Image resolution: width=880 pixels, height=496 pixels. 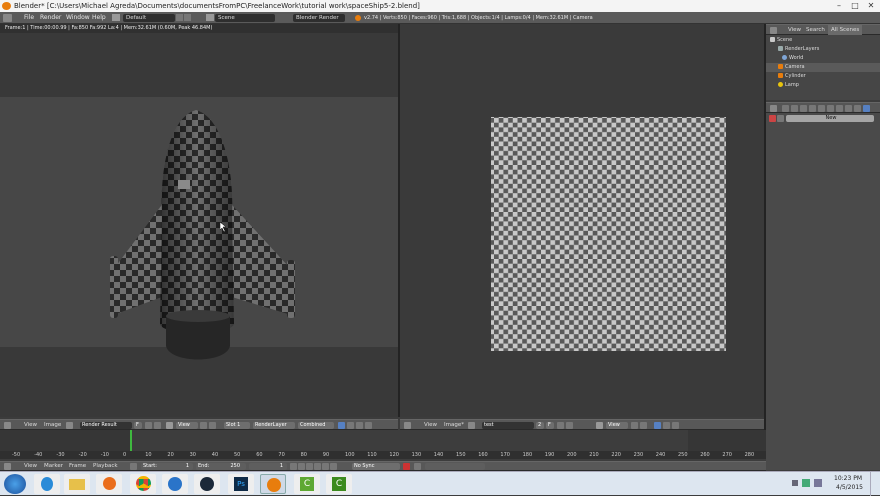 I want to click on end-frame-field: End: 250, so click(x=221, y=466).